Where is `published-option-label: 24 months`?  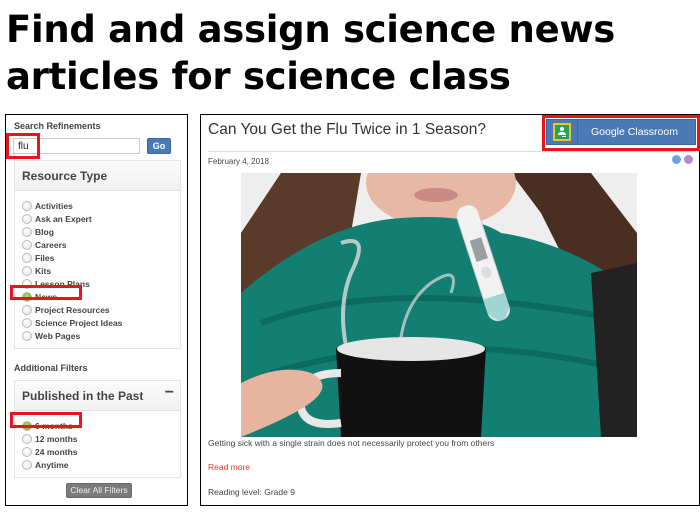
published-option-label: 24 months is located at coordinates (56, 451).